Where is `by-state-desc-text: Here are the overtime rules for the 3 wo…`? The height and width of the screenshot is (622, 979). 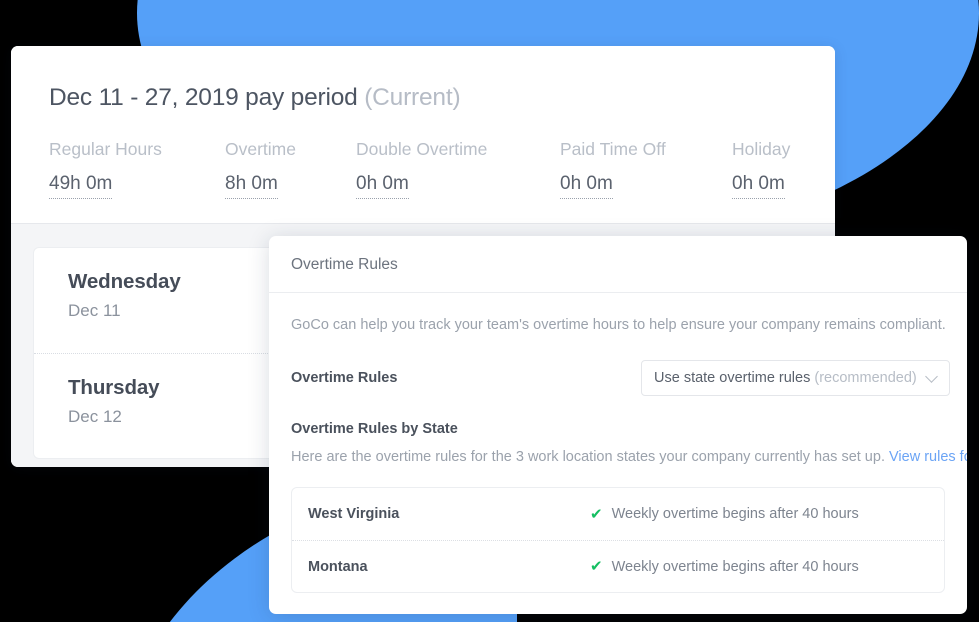 by-state-desc-text: Here are the overtime rules for the 3 wo… is located at coordinates (588, 457).